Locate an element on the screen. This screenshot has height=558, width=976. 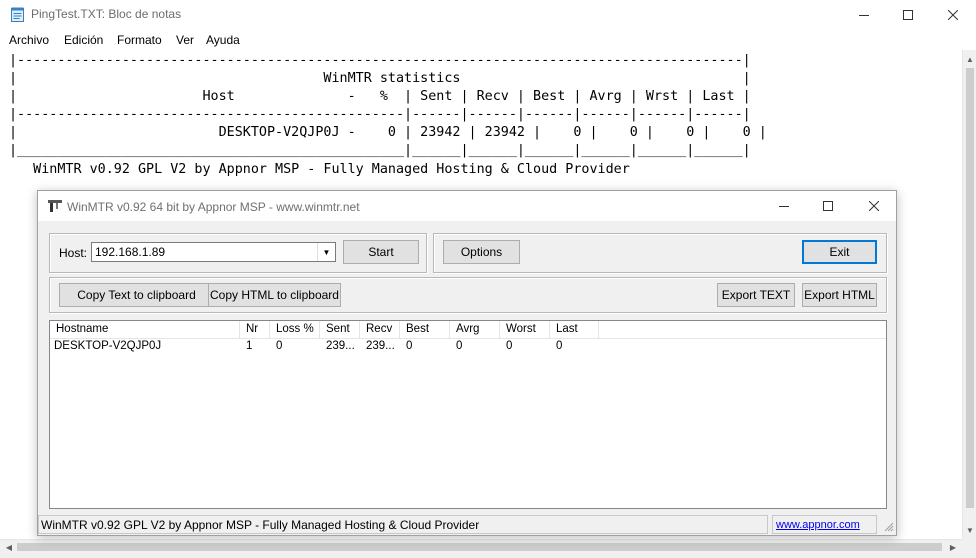
host-label: Host: is located at coordinates (73, 253).